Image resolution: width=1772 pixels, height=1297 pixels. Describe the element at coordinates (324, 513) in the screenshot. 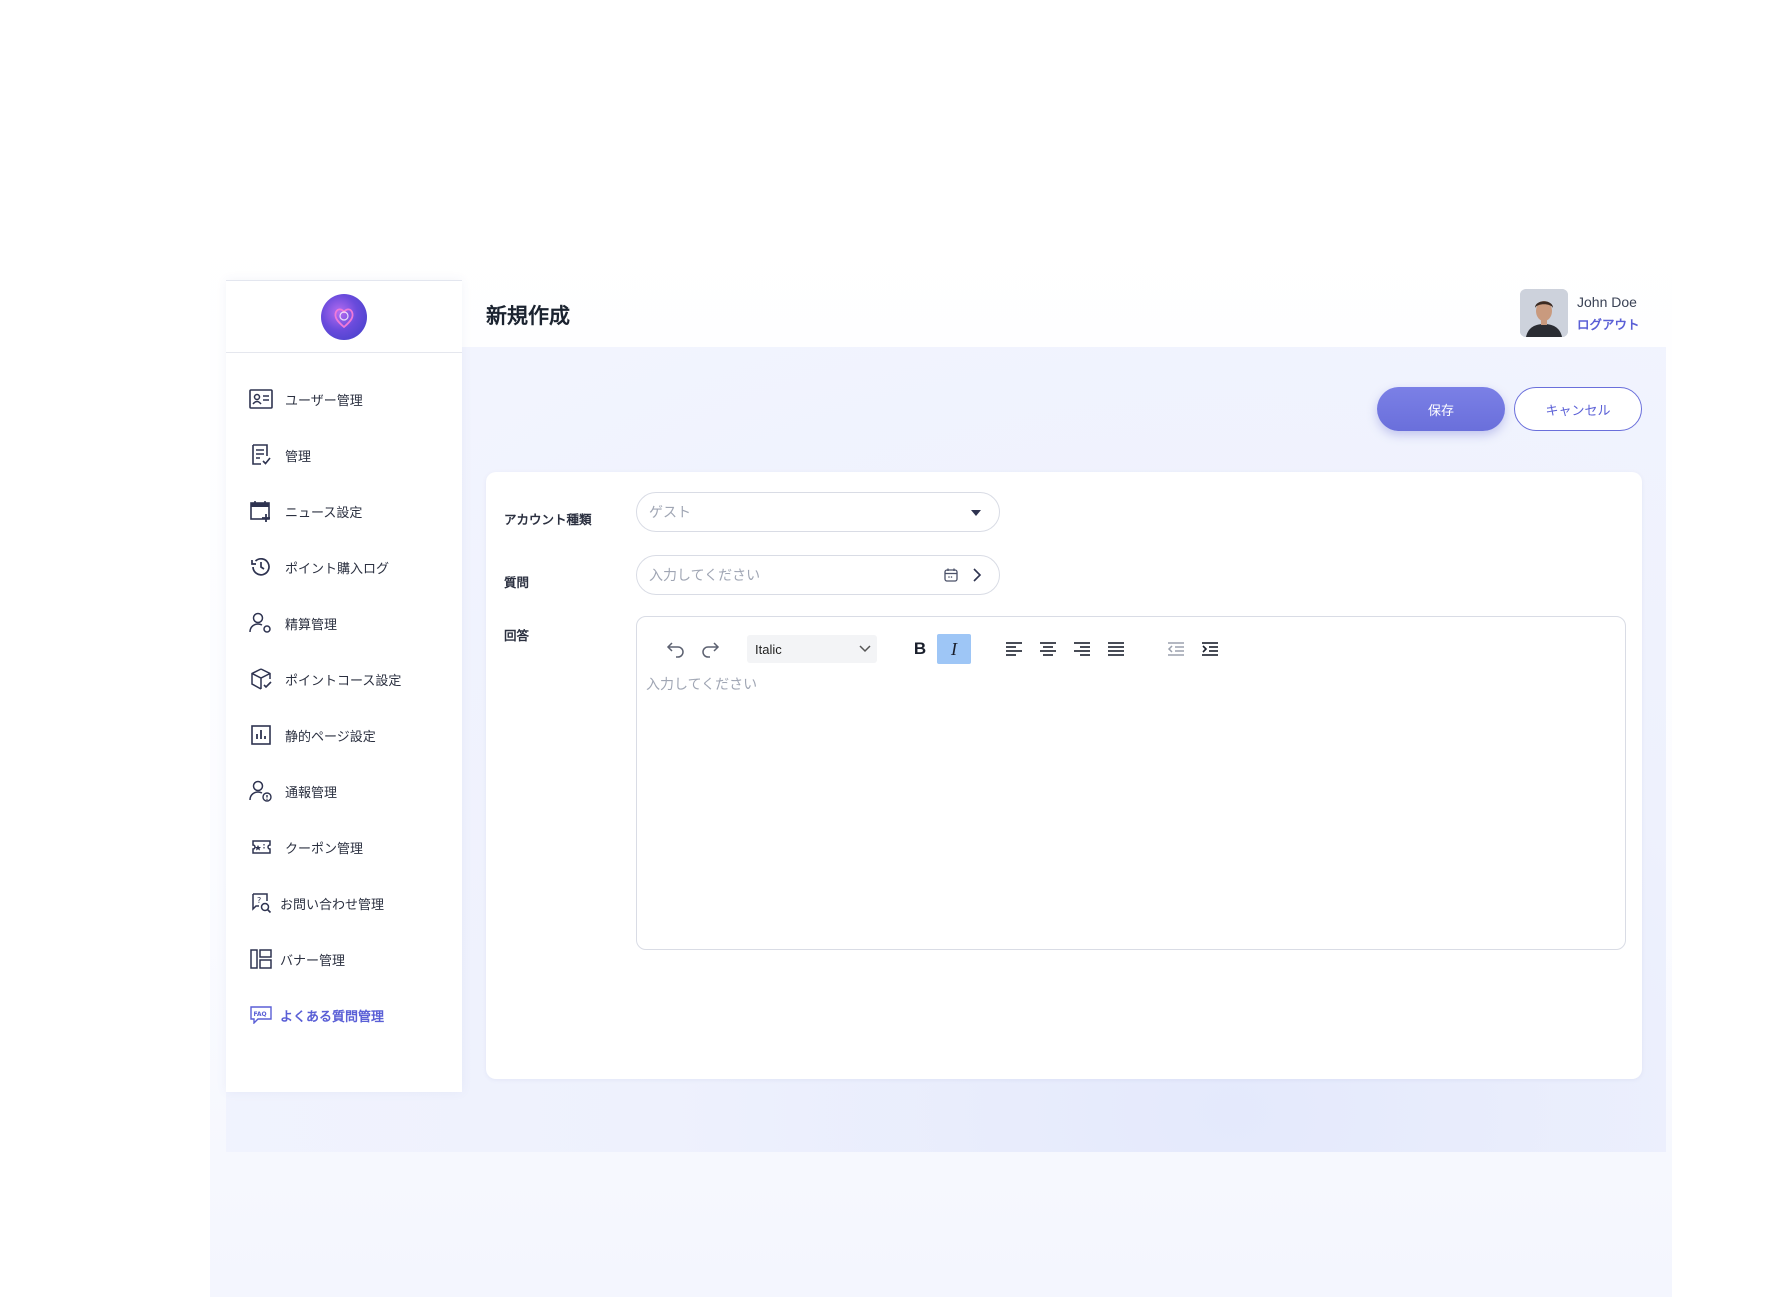

I see `sidebar-item-label: ニュース設定` at that location.